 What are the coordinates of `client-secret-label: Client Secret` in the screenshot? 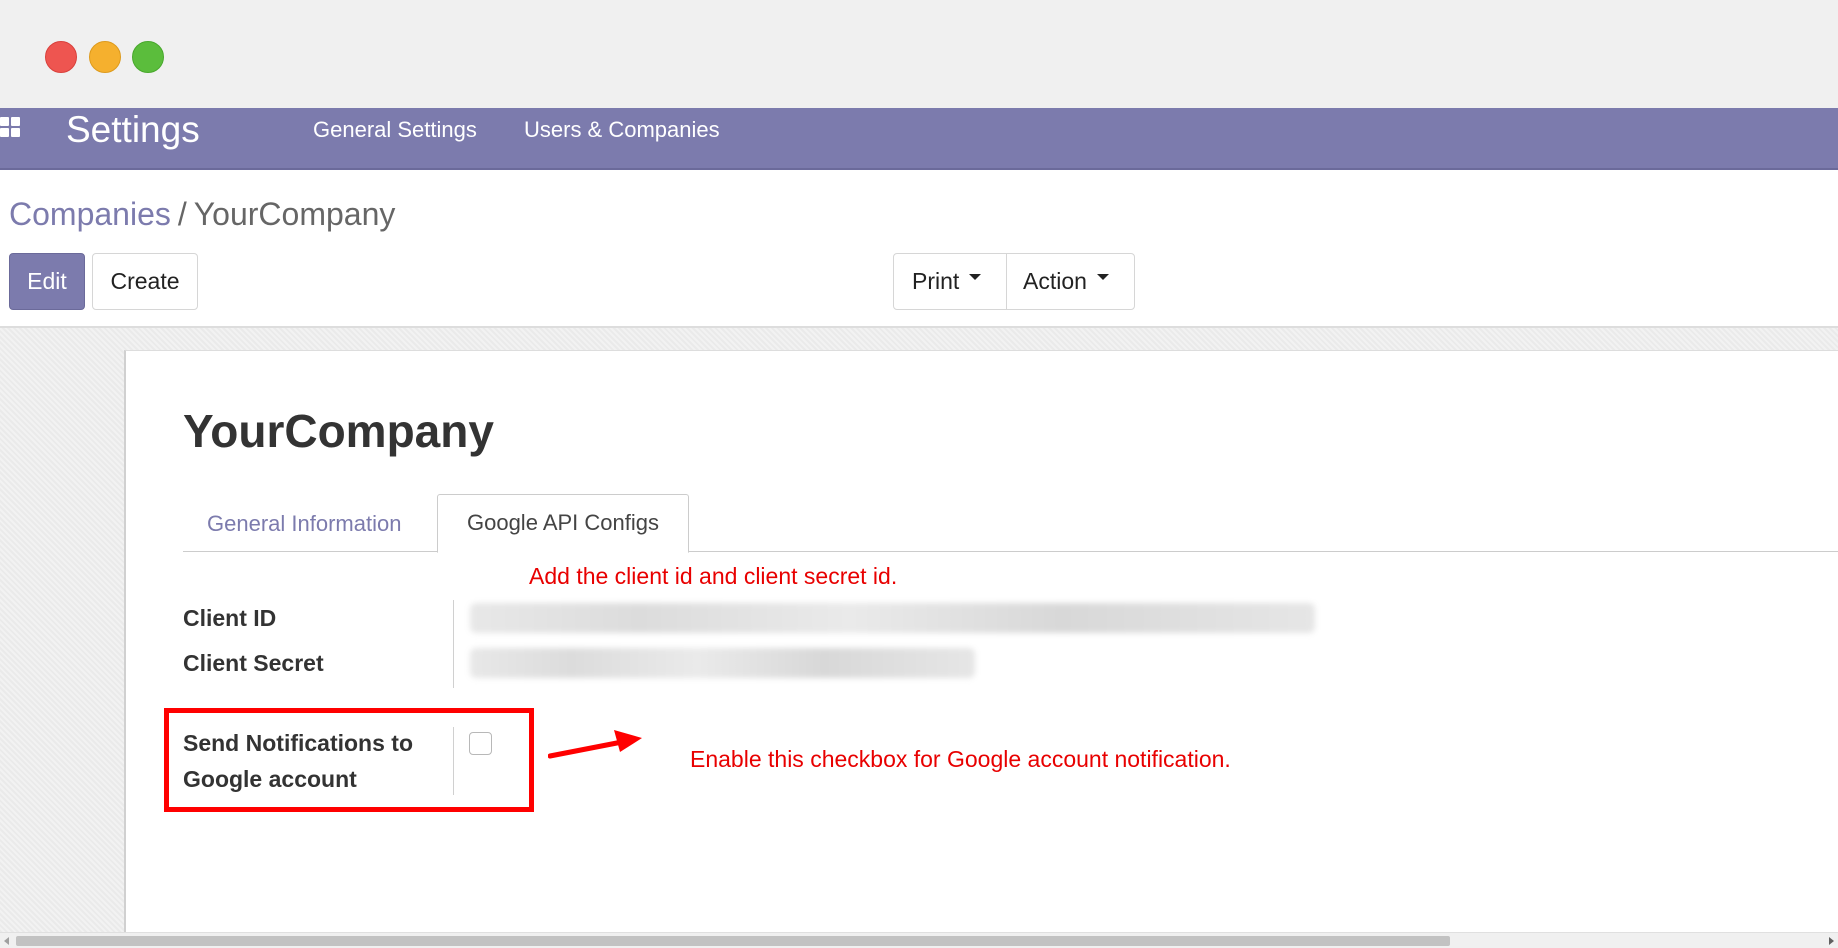 It's located at (253, 663).